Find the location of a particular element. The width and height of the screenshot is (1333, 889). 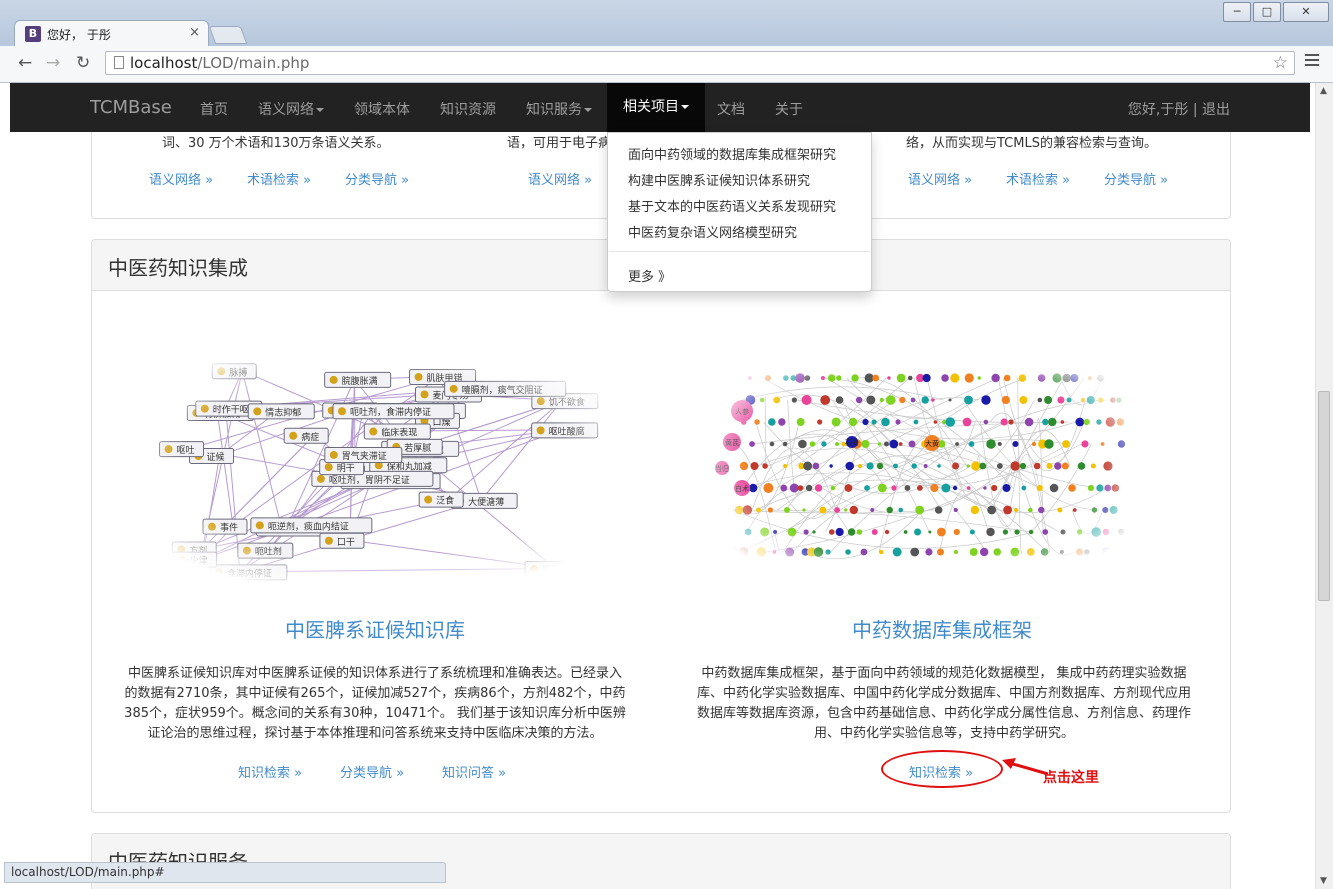

dropdown-item-spleen-syndrome: 构建中医脾系证候知识体系研究 is located at coordinates (719, 179).